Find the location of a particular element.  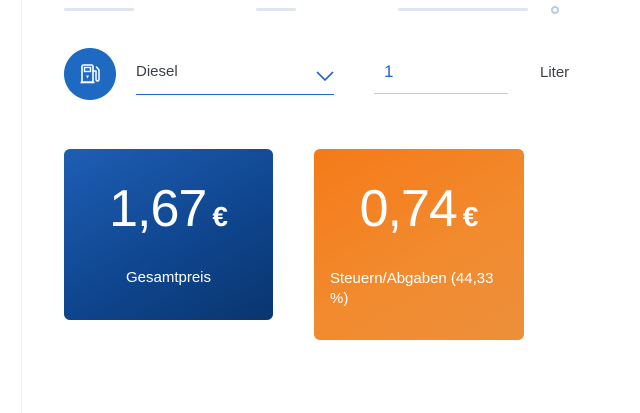

total-price-label: Gesamtpreis is located at coordinates (168, 277).